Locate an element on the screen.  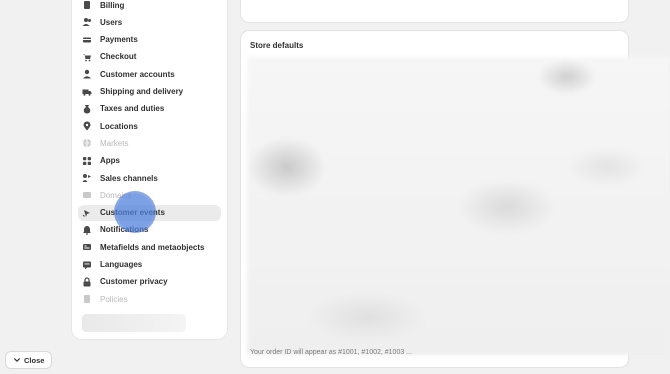
sidebar-item-locations: Locations is located at coordinates (149, 126).